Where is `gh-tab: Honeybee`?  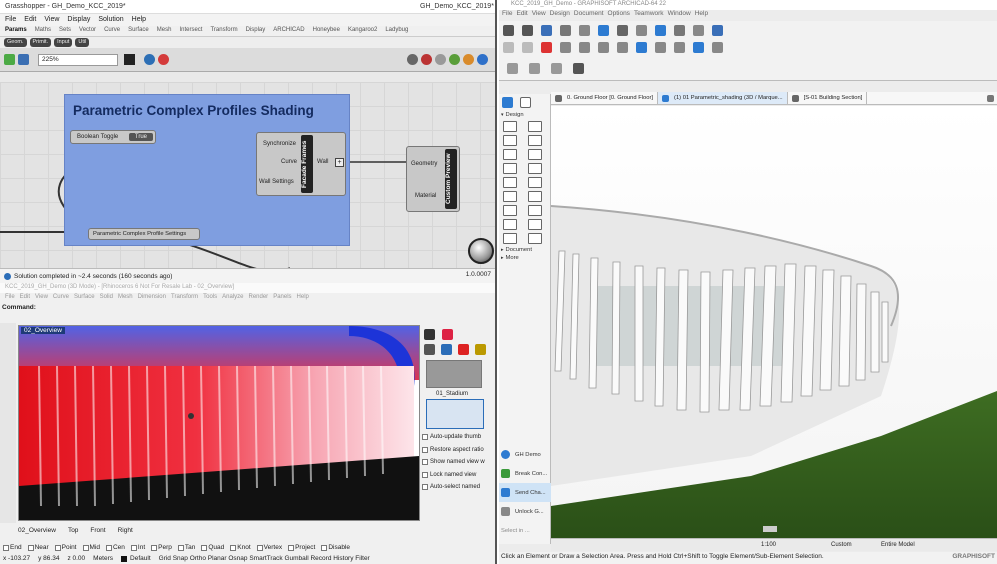 gh-tab: Honeybee is located at coordinates (326, 31).